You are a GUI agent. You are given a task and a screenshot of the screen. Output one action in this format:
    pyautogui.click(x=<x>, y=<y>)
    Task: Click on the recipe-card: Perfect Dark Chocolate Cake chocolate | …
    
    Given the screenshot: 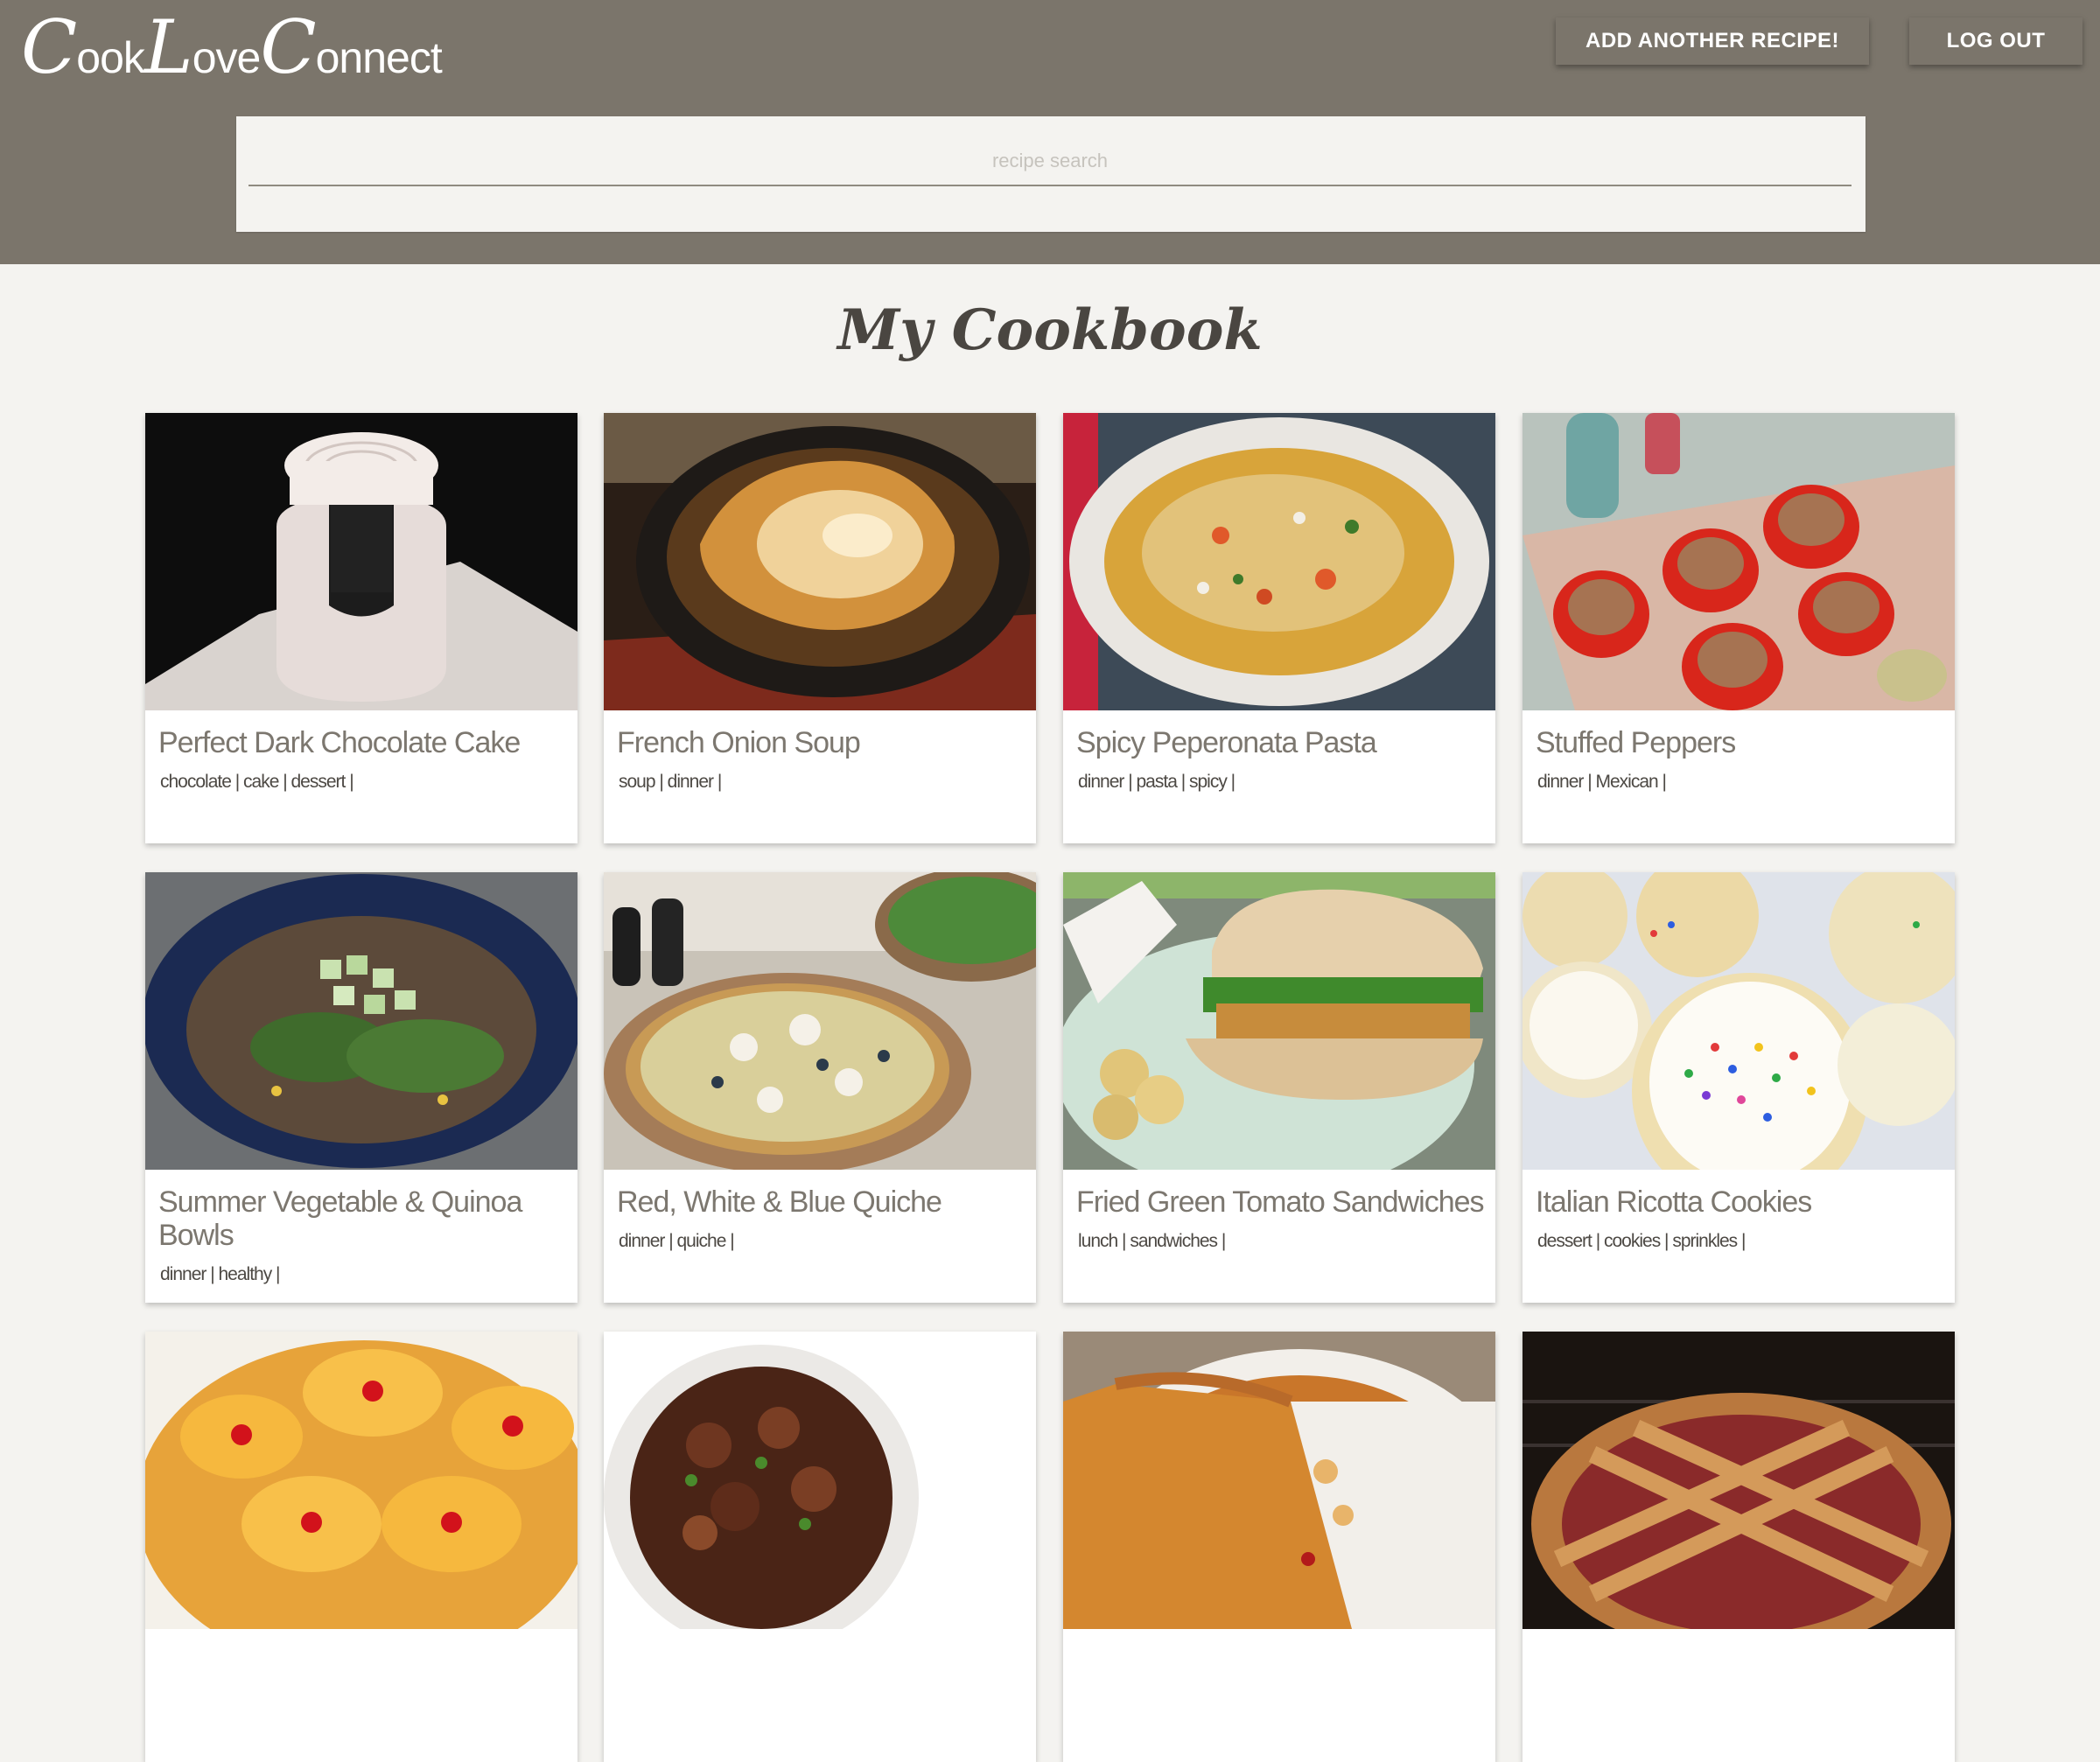 What is the action you would take?
    pyautogui.click(x=361, y=628)
    